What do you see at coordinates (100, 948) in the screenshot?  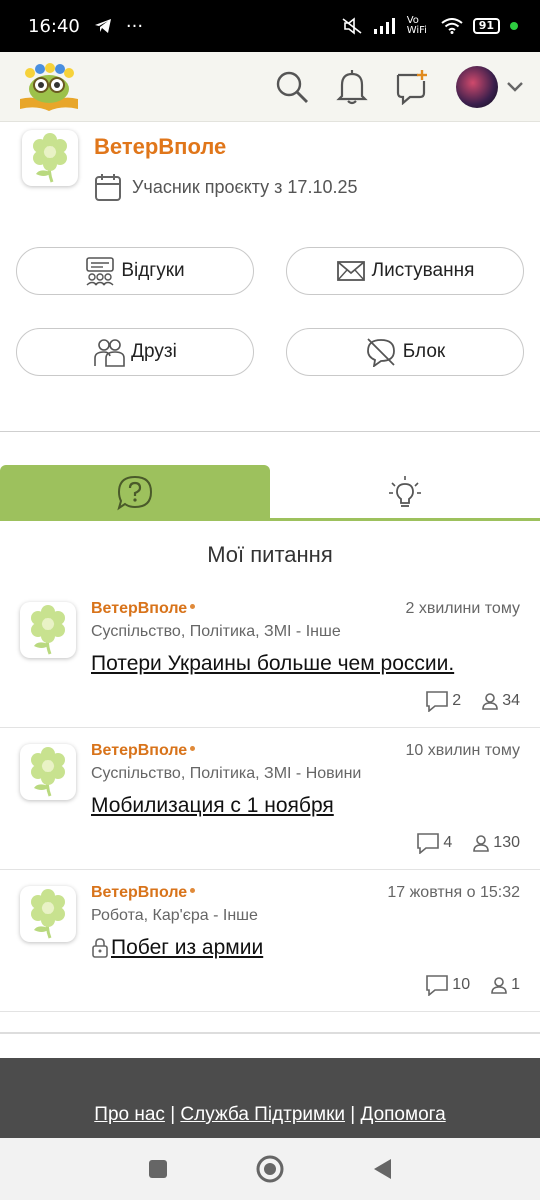 I see `lock-icon` at bounding box center [100, 948].